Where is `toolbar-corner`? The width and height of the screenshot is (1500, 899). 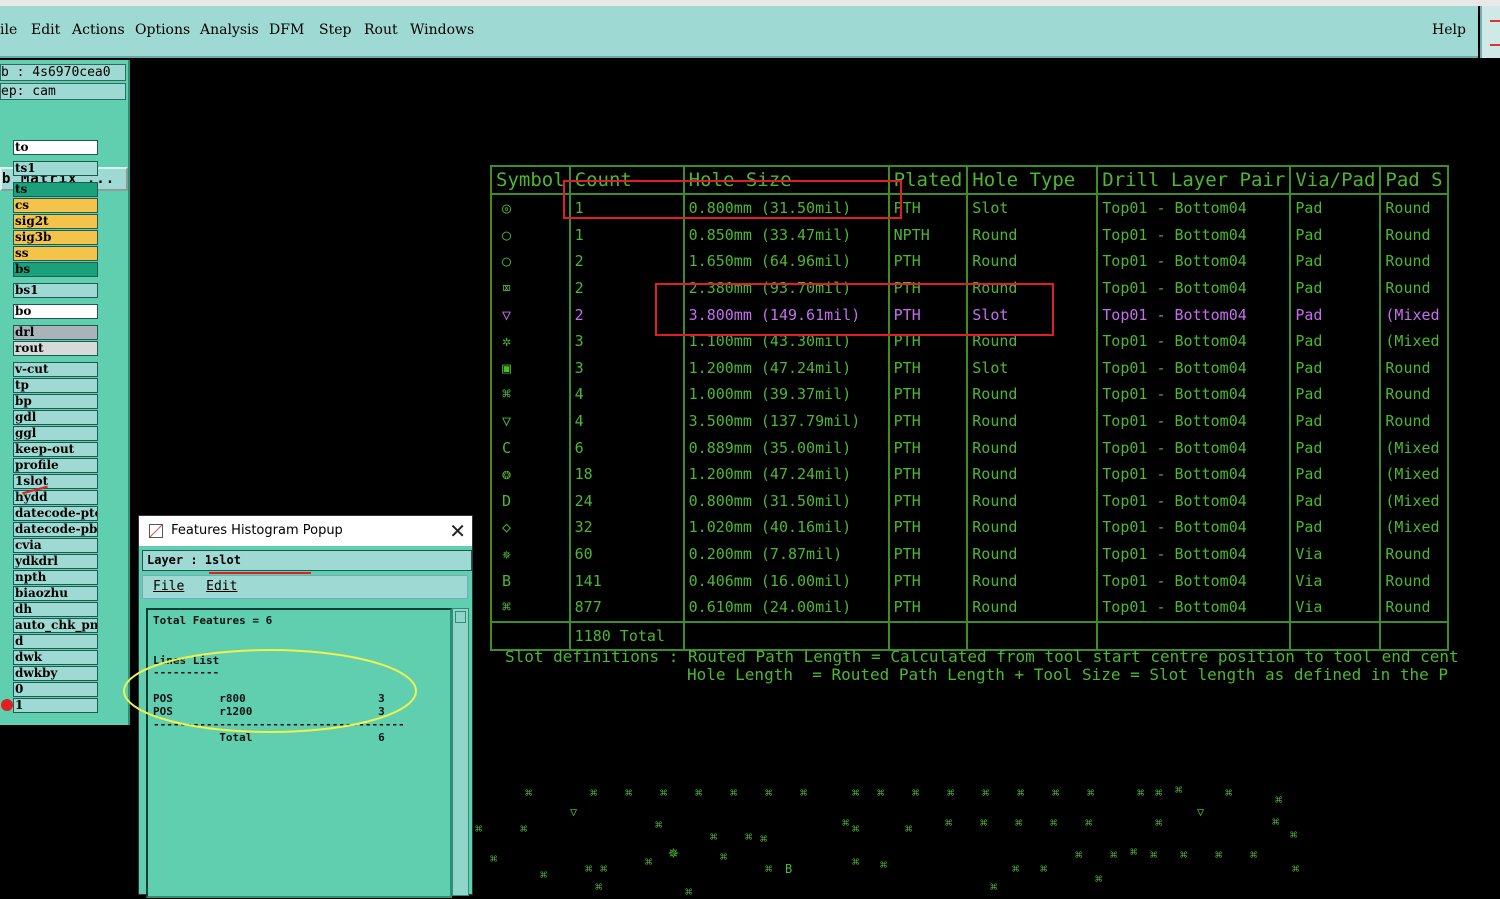
toolbar-corner is located at coordinates (1490, 32).